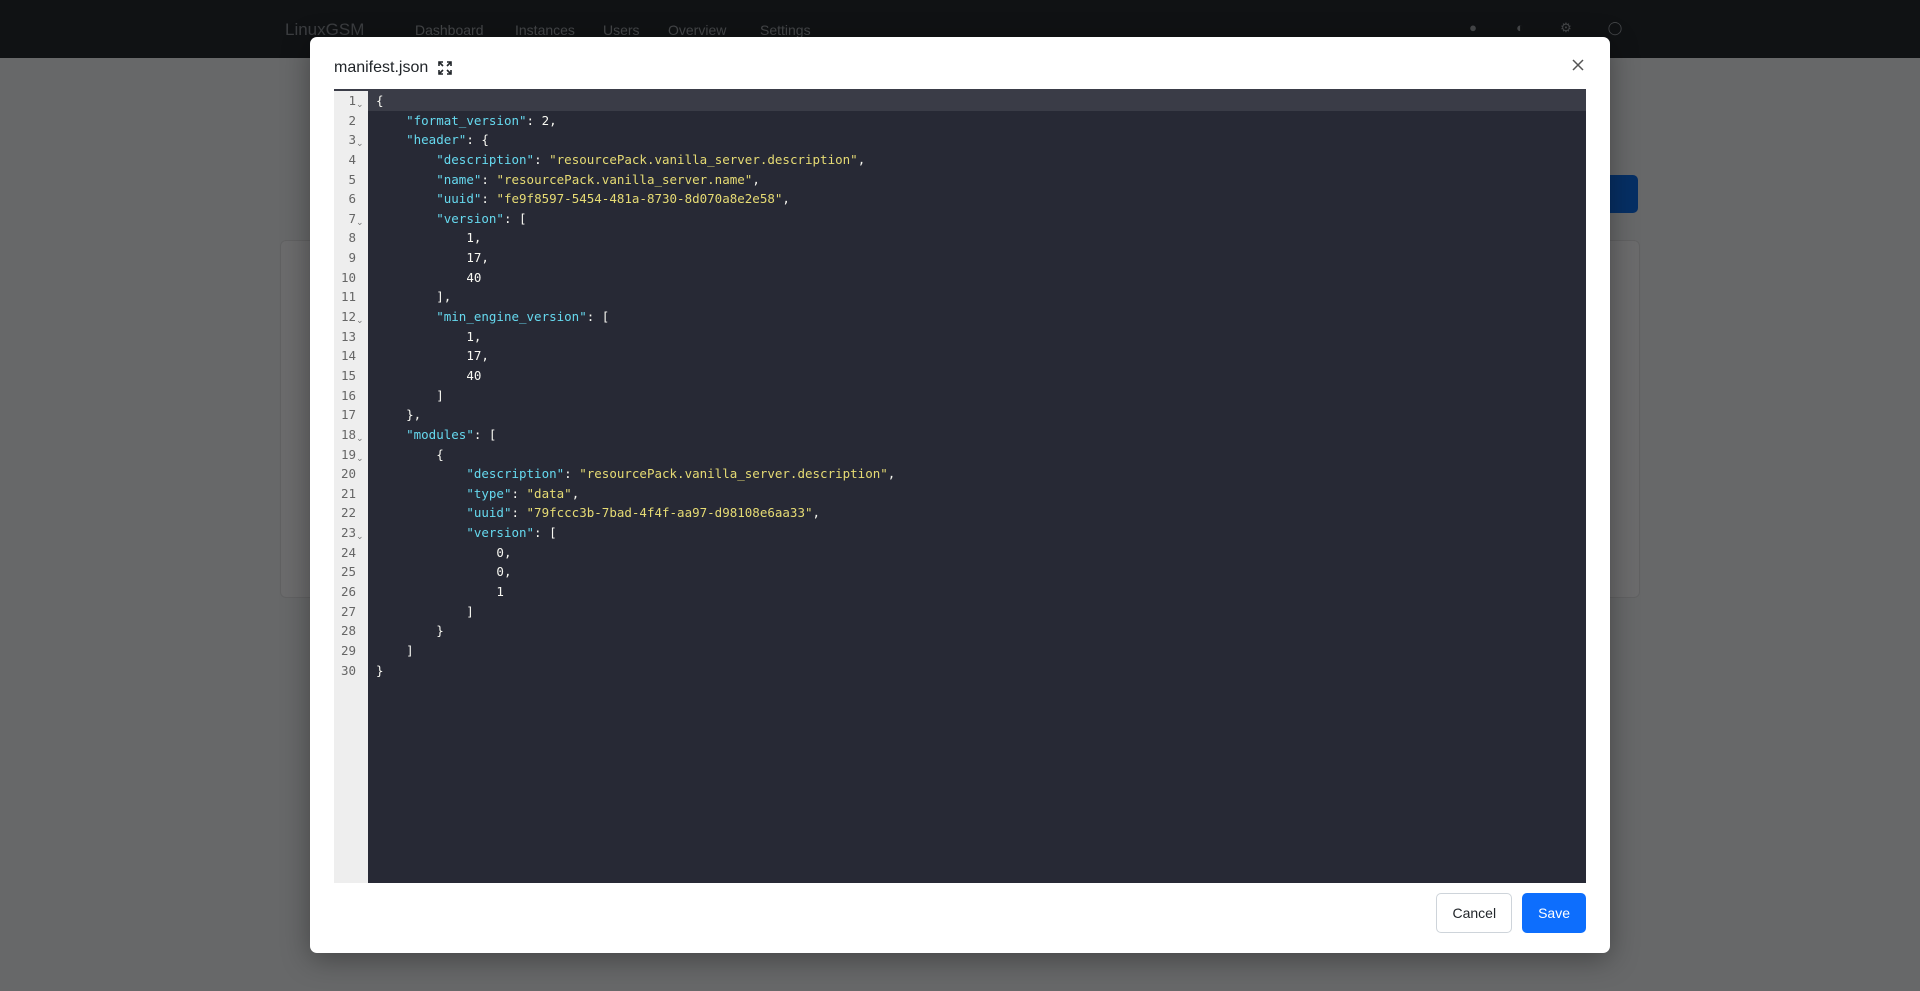 The width and height of the screenshot is (1920, 991). Describe the element at coordinates (445, 68) in the screenshot. I see `expand-icon` at that location.